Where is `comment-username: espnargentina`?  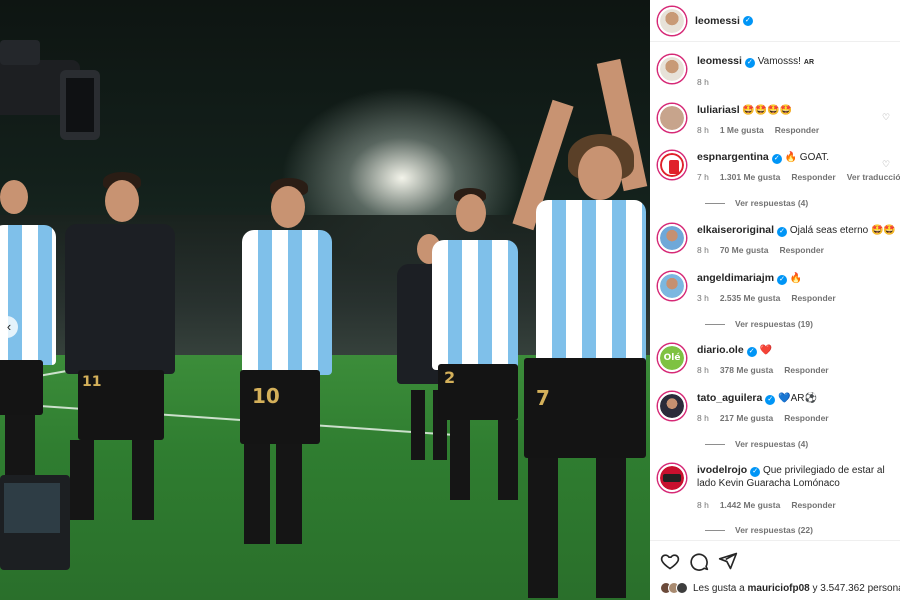 comment-username: espnargentina is located at coordinates (733, 157).